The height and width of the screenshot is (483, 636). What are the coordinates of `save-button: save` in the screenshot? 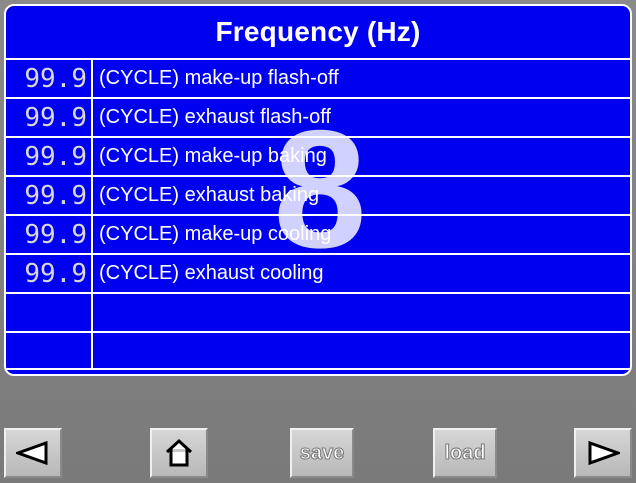 It's located at (322, 453).